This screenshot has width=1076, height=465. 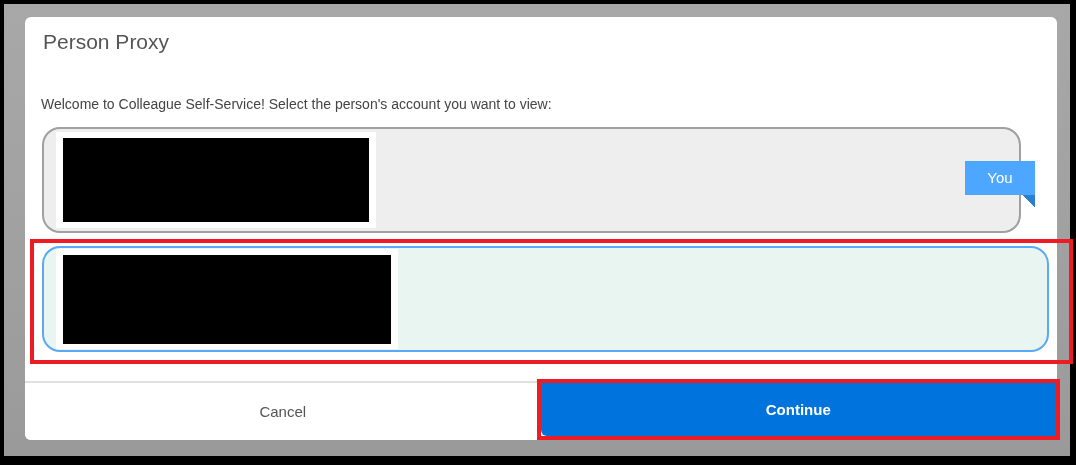 I want to click on prompt-text: Welcome to Colleague Self-Service! Select the person's account you want to view:, so click(x=296, y=104).